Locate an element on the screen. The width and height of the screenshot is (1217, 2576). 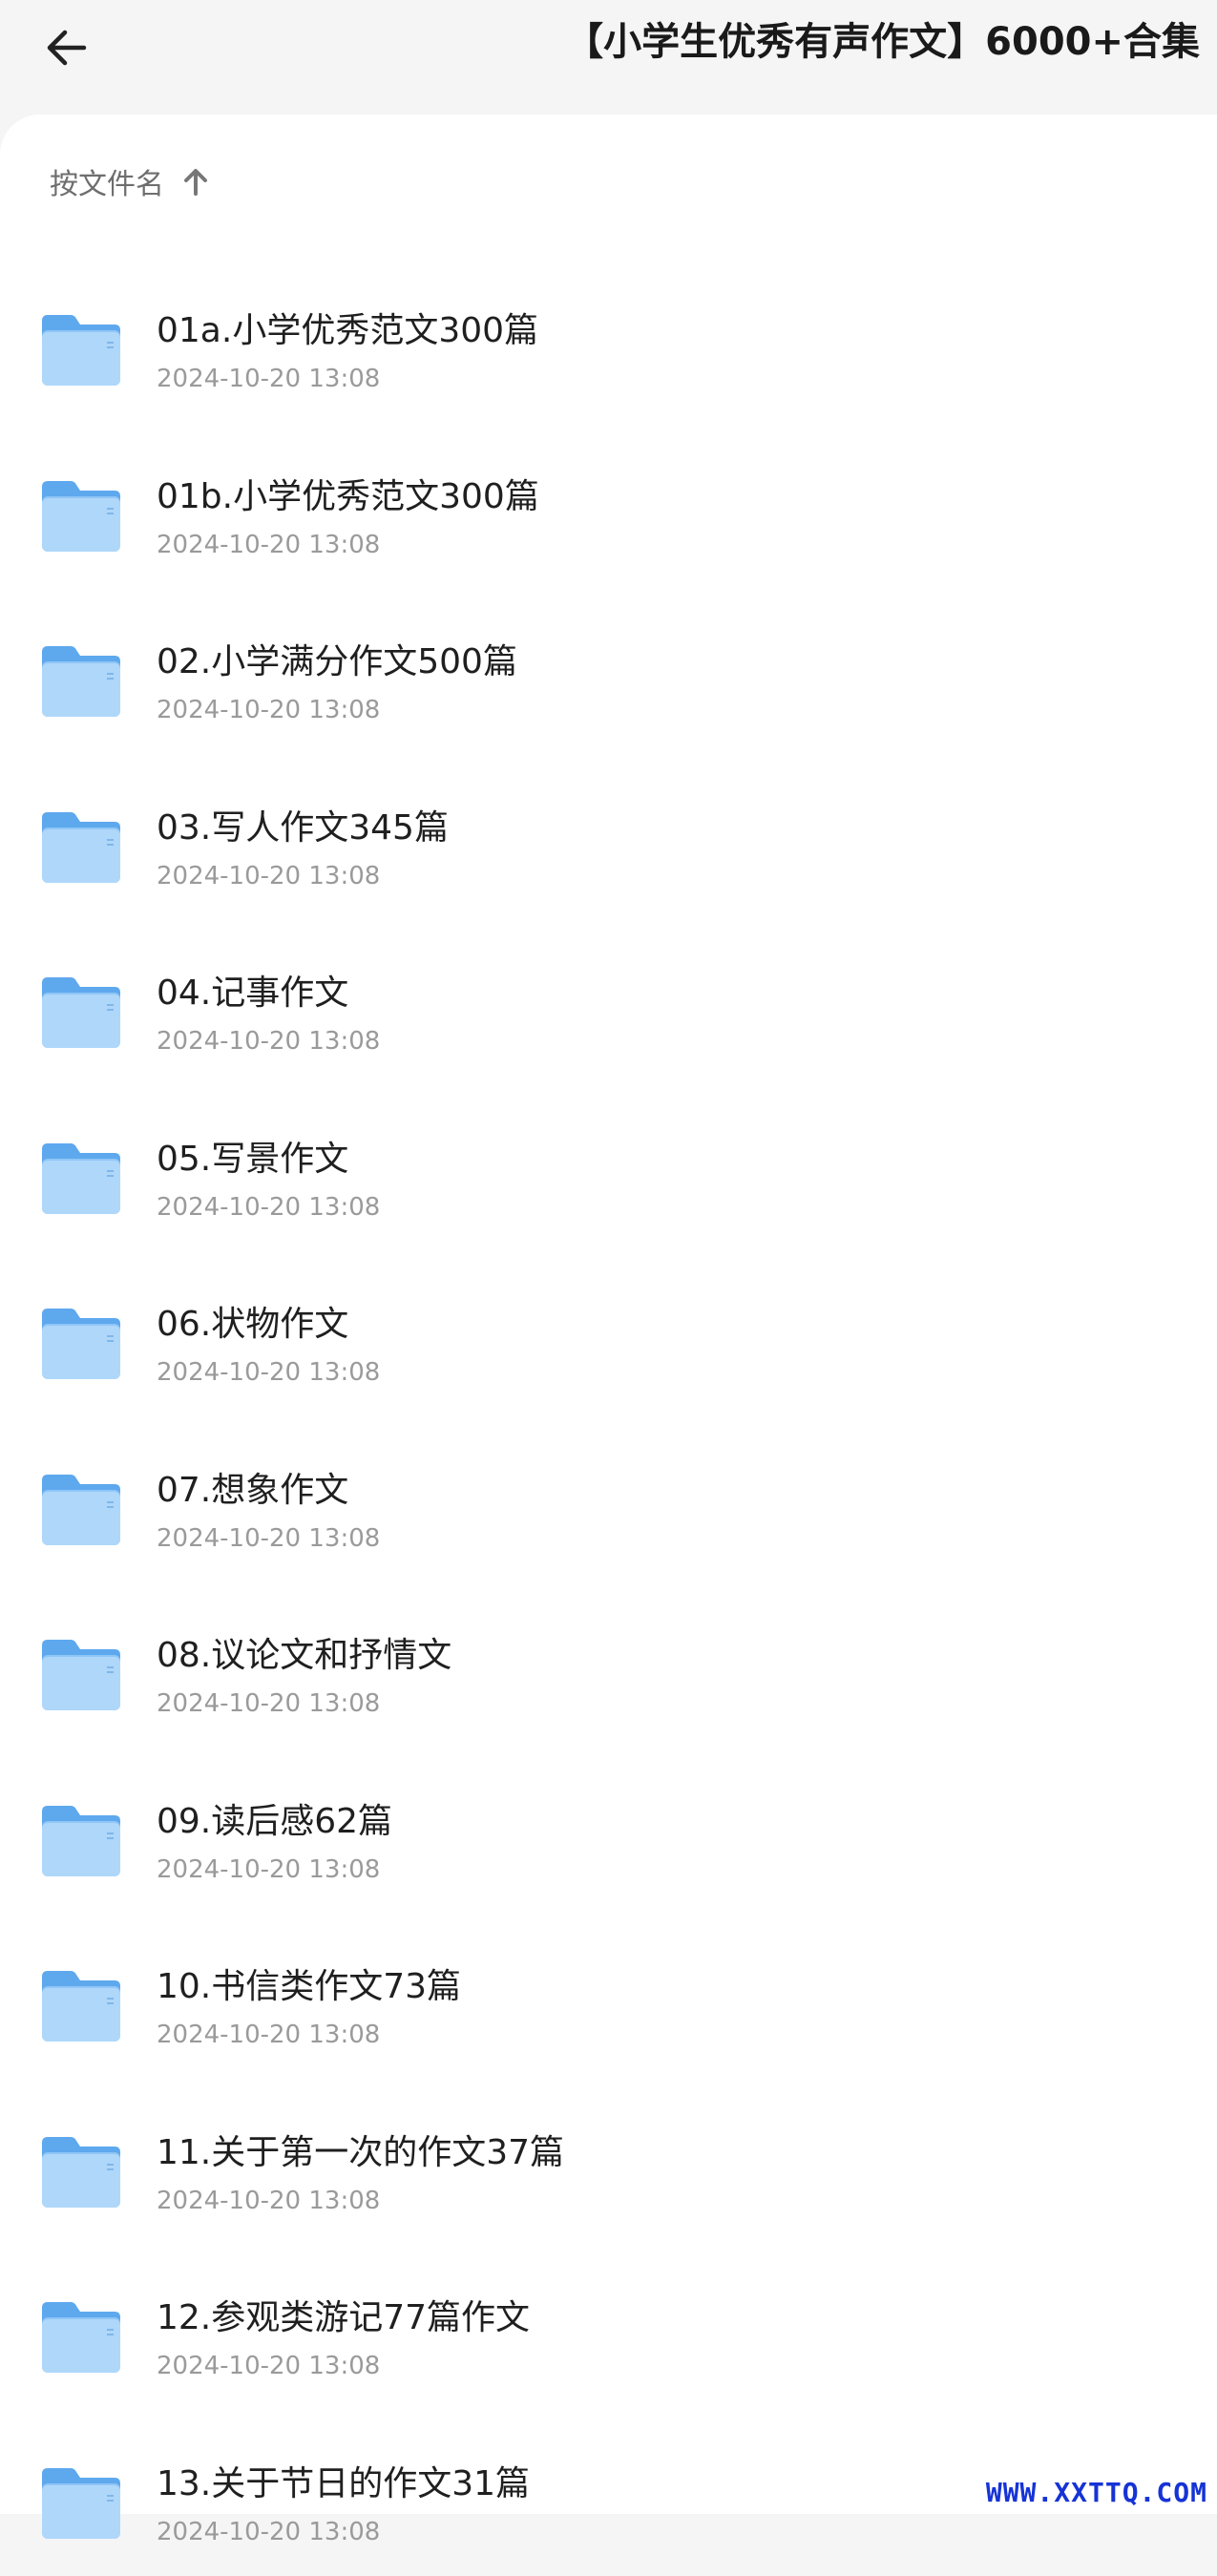
folder-list-item: 01b.小学优秀范文300篇 2024-10-20 13:08 is located at coordinates (608, 507).